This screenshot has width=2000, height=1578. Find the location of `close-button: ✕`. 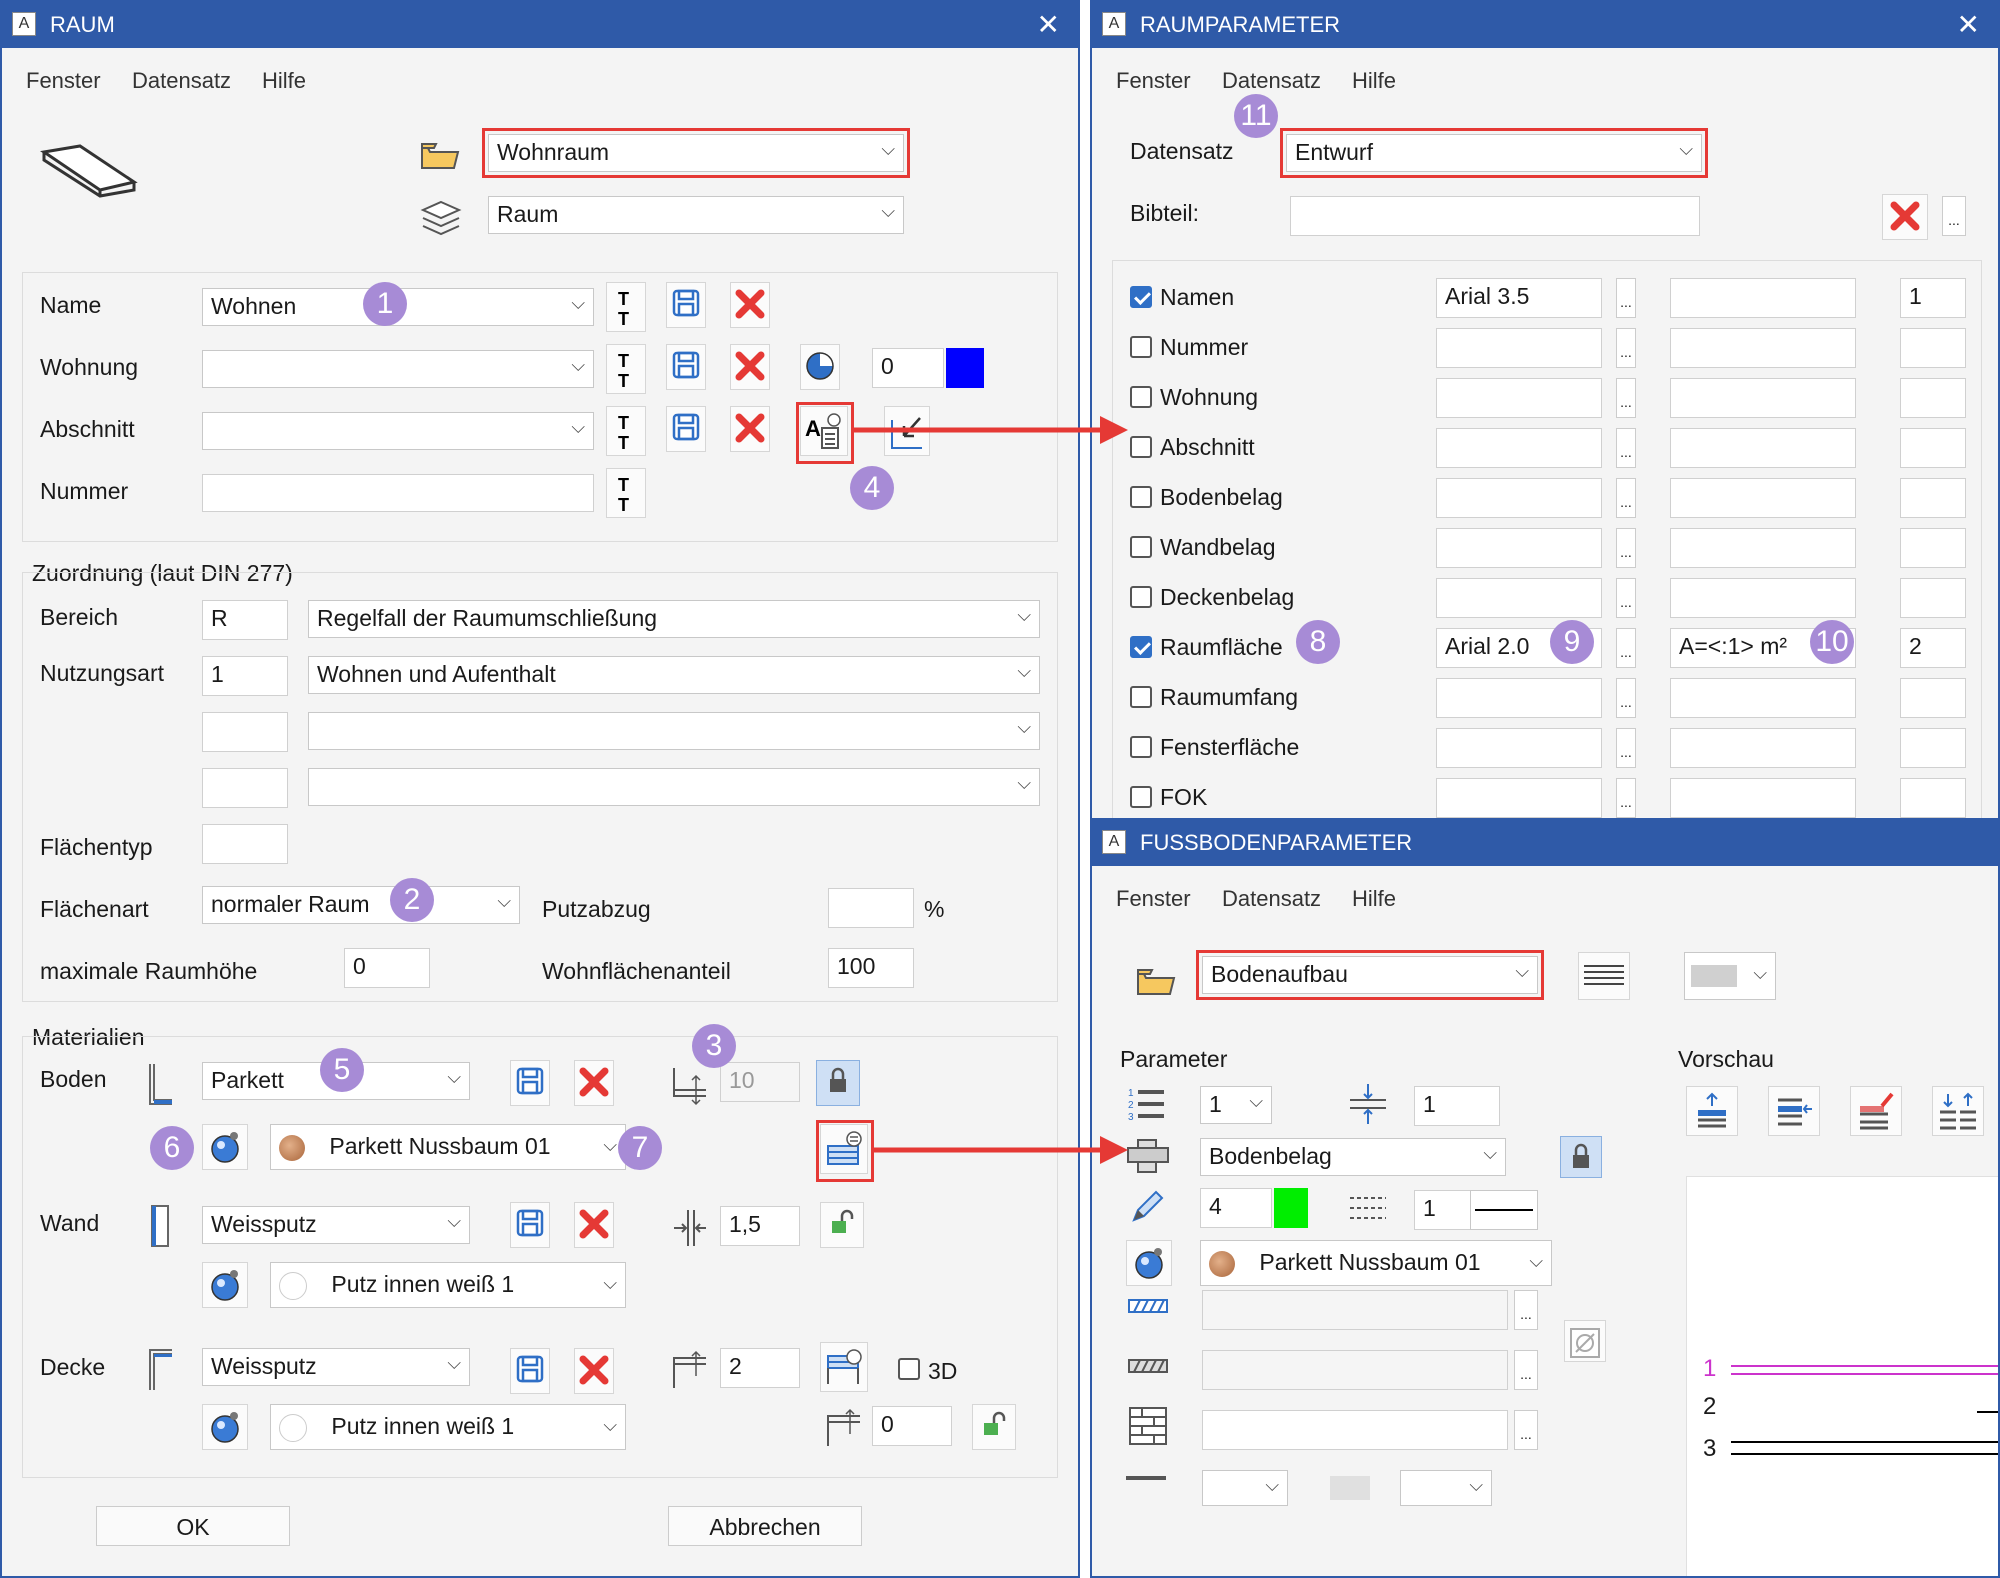

close-button: ✕ is located at coordinates (1048, 24).